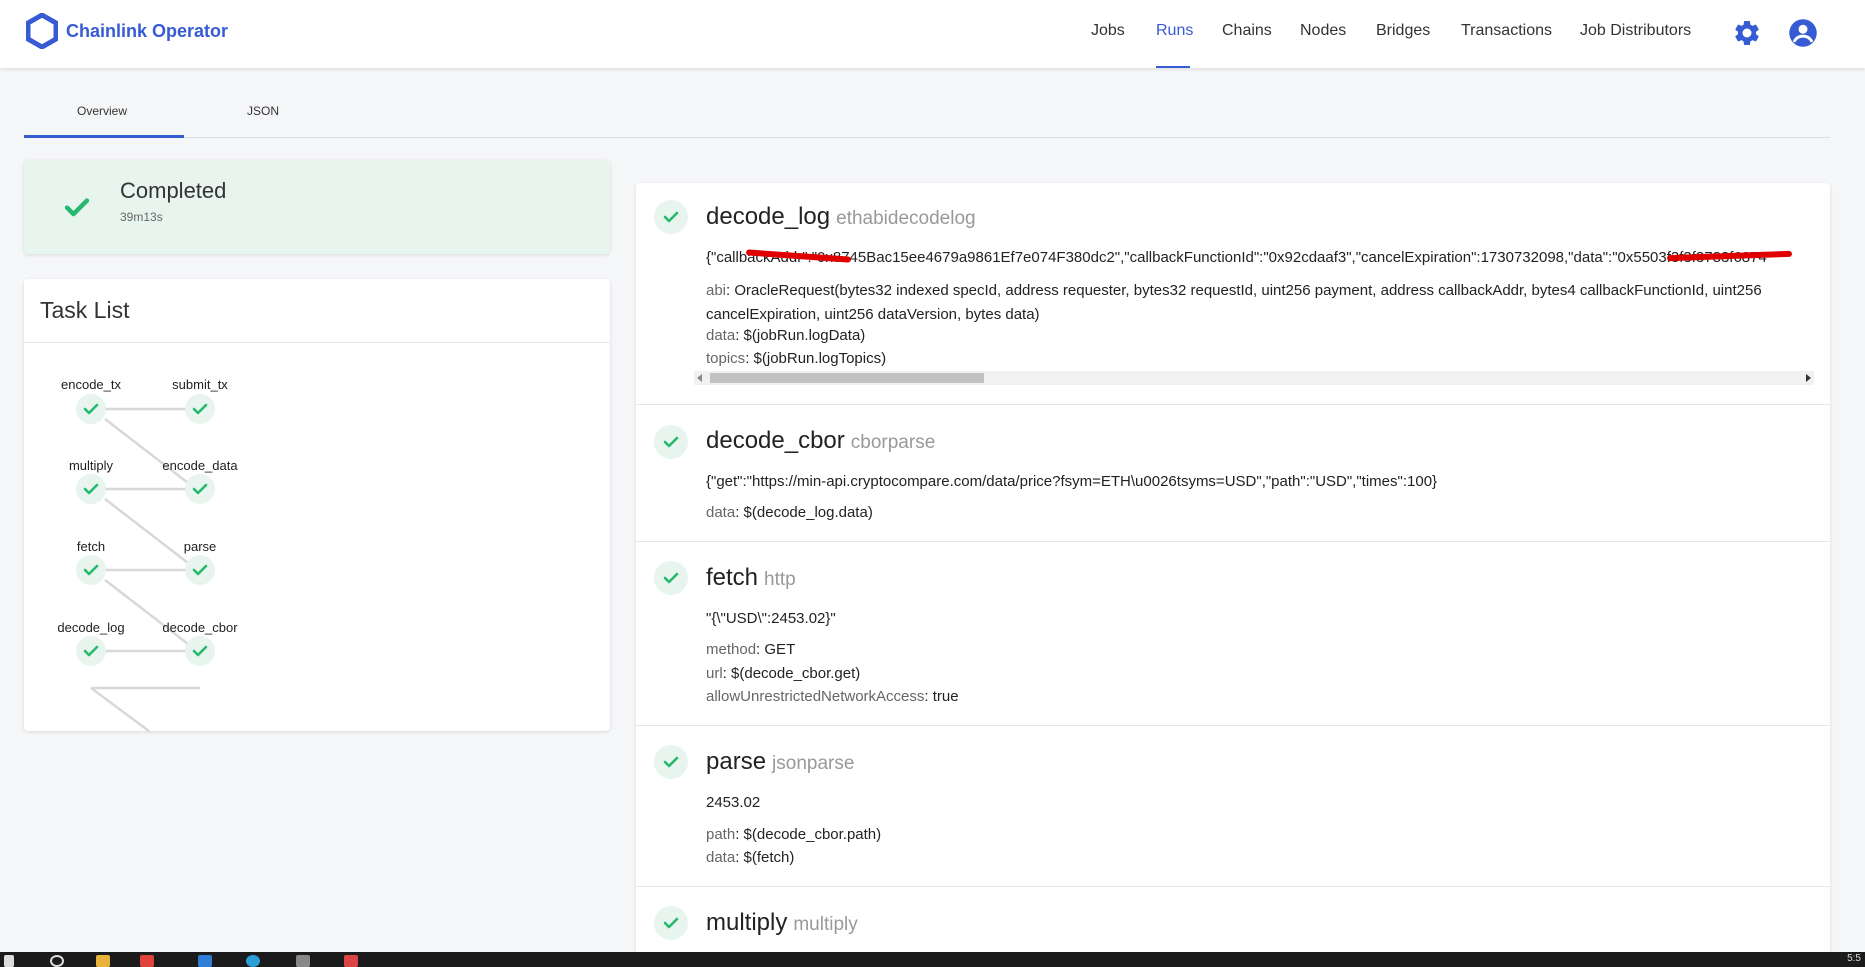 The width and height of the screenshot is (1865, 967). Describe the element at coordinates (200, 465) in the screenshot. I see `node-label: encode_data` at that location.